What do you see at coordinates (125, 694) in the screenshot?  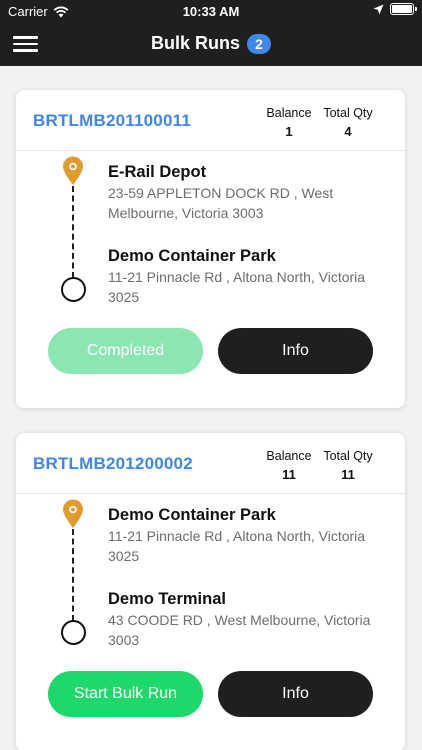 I see `start-bulk-run-button: Start Bulk Run` at bounding box center [125, 694].